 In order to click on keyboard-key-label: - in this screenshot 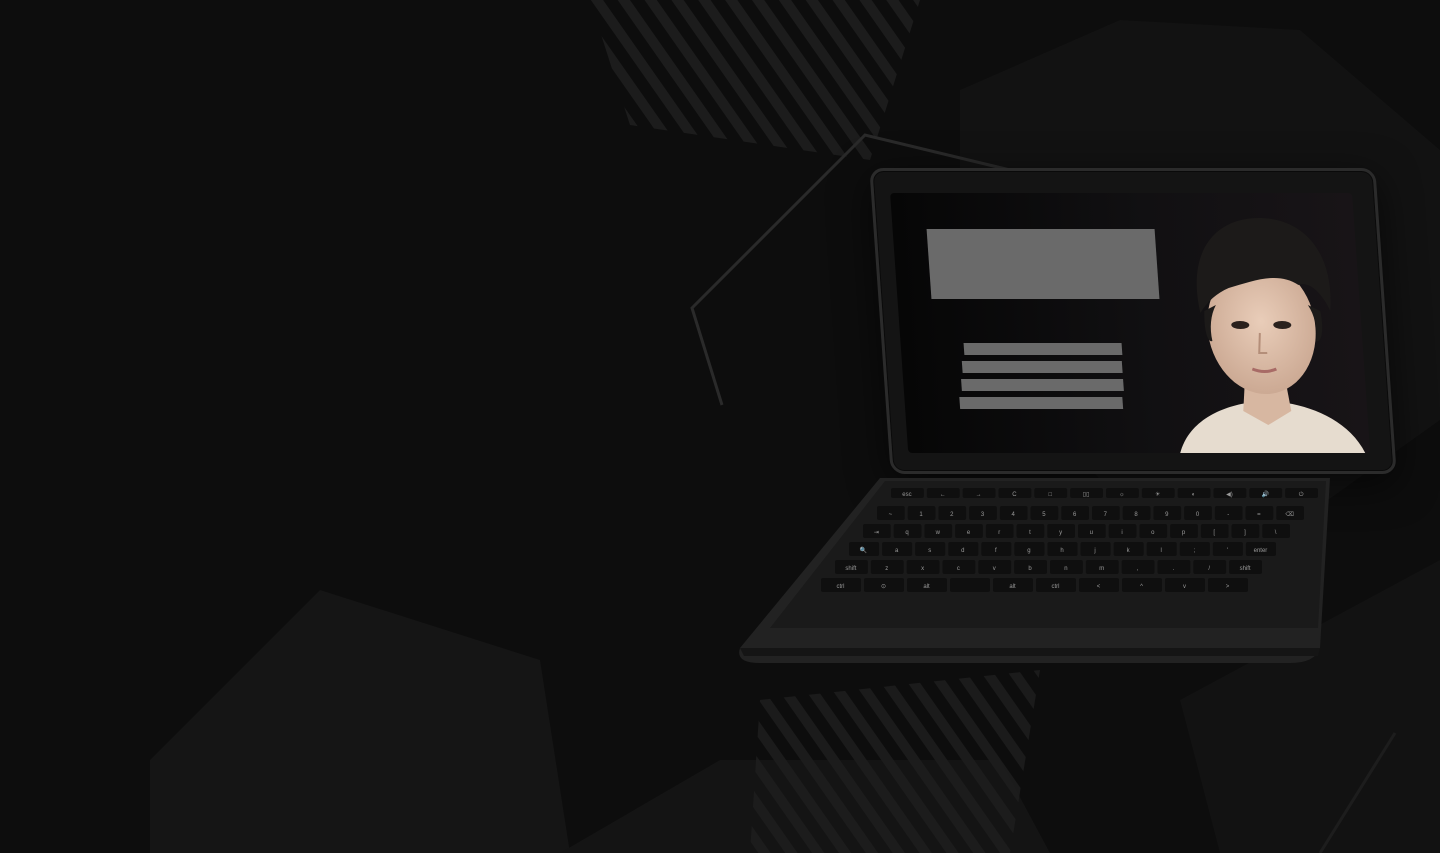, I will do `click(1228, 515)`.